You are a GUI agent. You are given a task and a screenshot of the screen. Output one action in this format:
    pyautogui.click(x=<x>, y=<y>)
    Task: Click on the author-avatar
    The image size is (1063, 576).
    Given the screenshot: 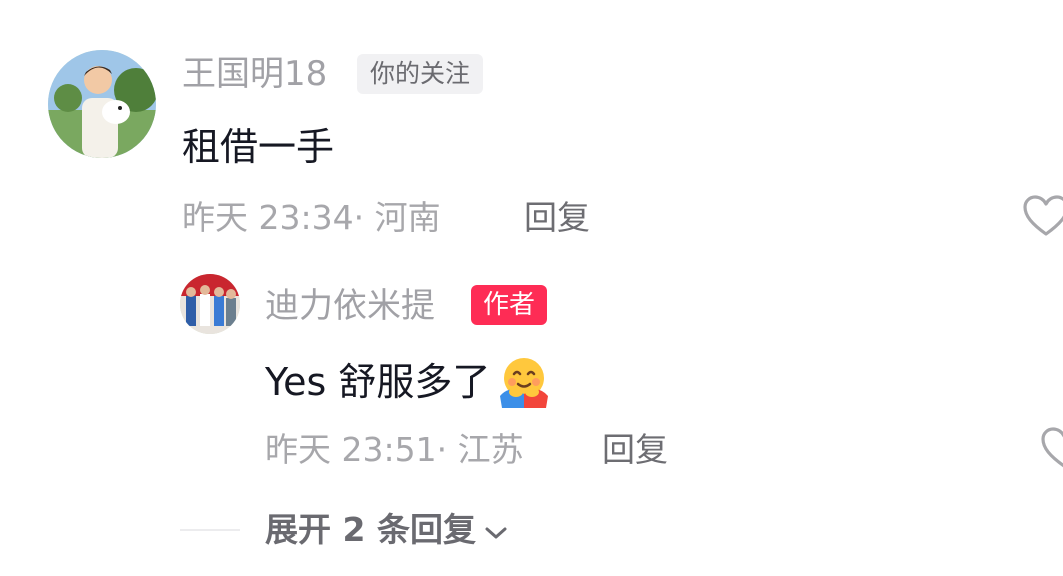 What is the action you would take?
    pyautogui.click(x=210, y=304)
    